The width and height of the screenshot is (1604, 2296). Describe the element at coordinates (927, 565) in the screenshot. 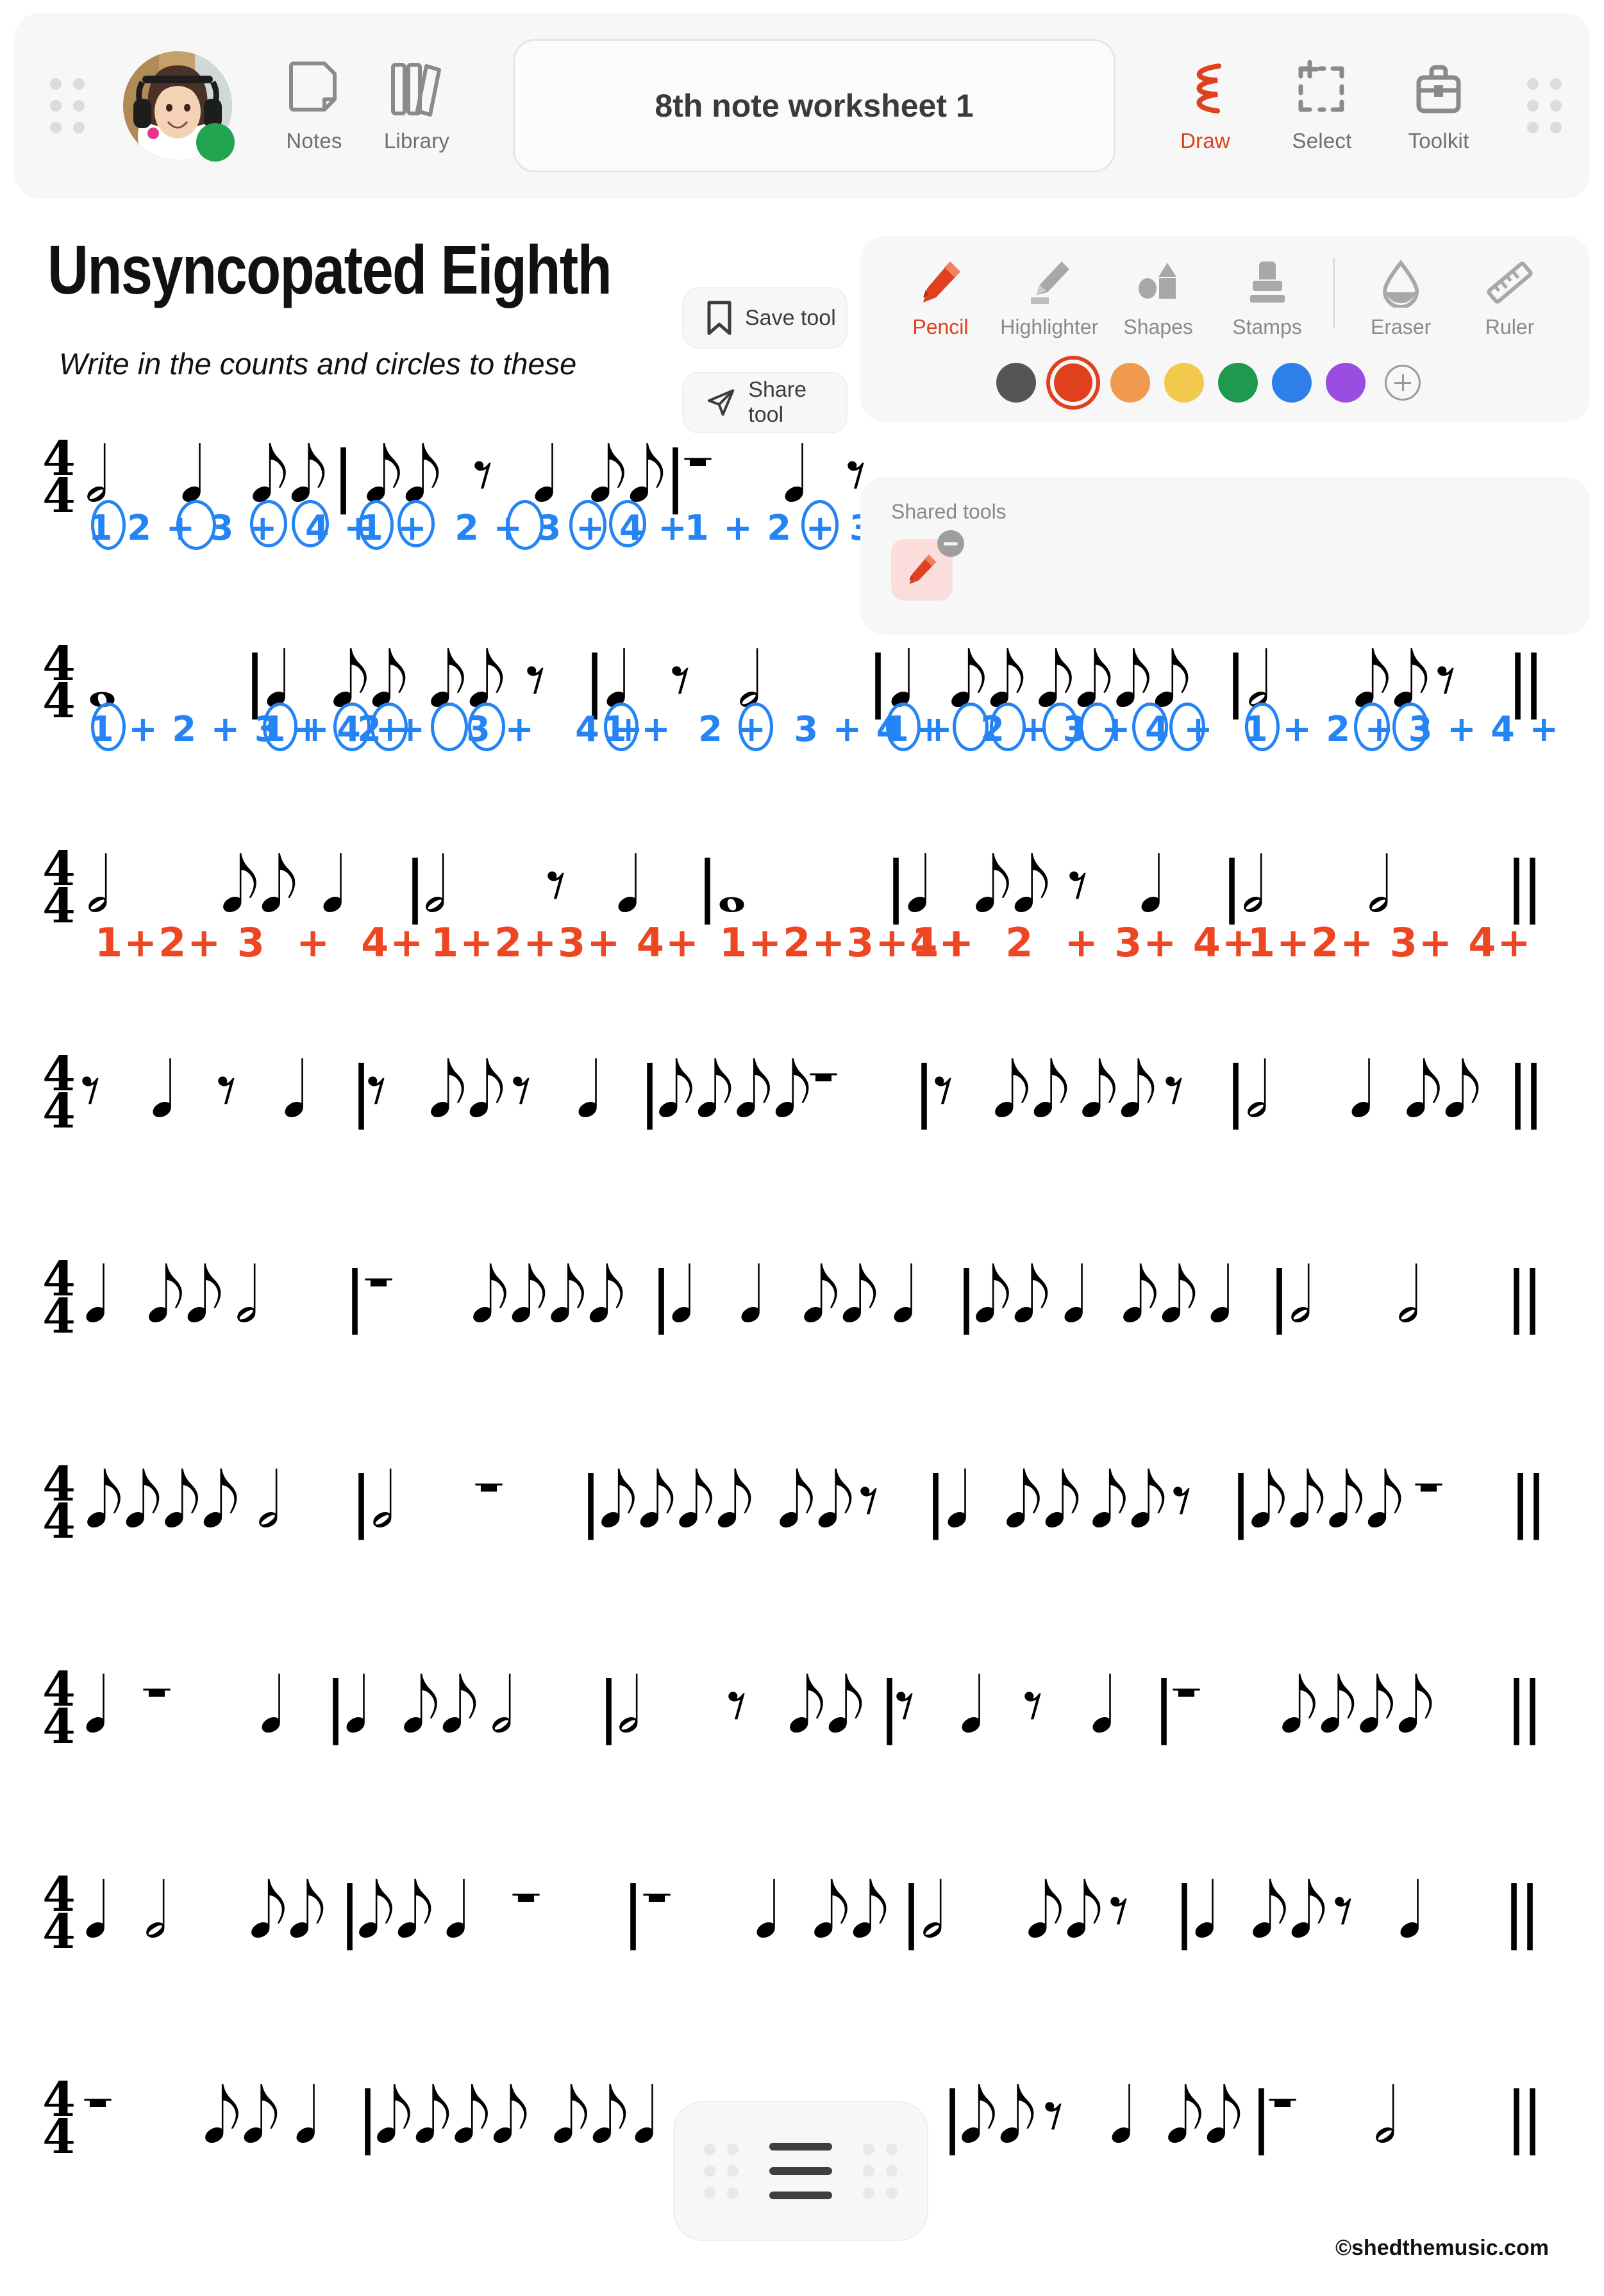

I see `shared-tool-pencil` at that location.